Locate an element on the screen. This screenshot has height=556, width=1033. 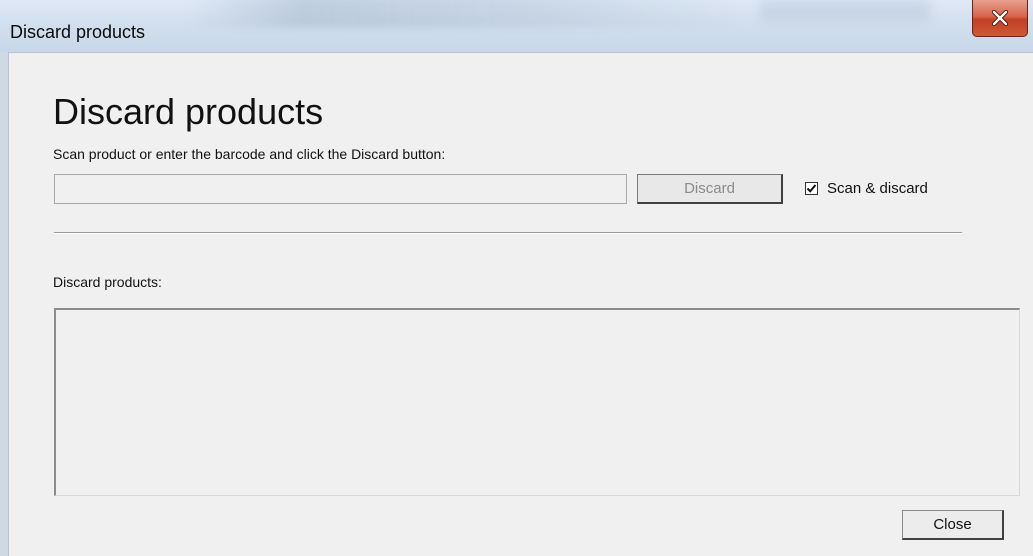
checkmark-icon is located at coordinates (811, 188).